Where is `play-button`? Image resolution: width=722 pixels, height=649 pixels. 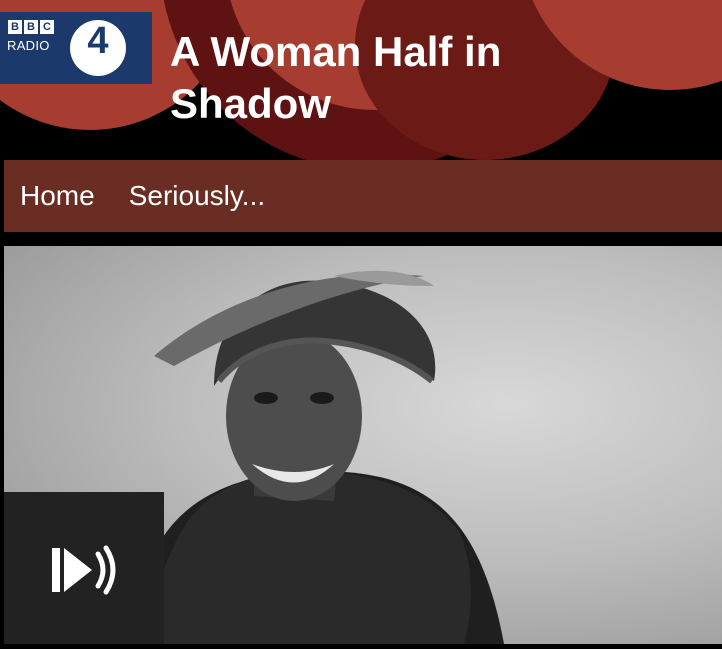 play-button is located at coordinates (84, 568).